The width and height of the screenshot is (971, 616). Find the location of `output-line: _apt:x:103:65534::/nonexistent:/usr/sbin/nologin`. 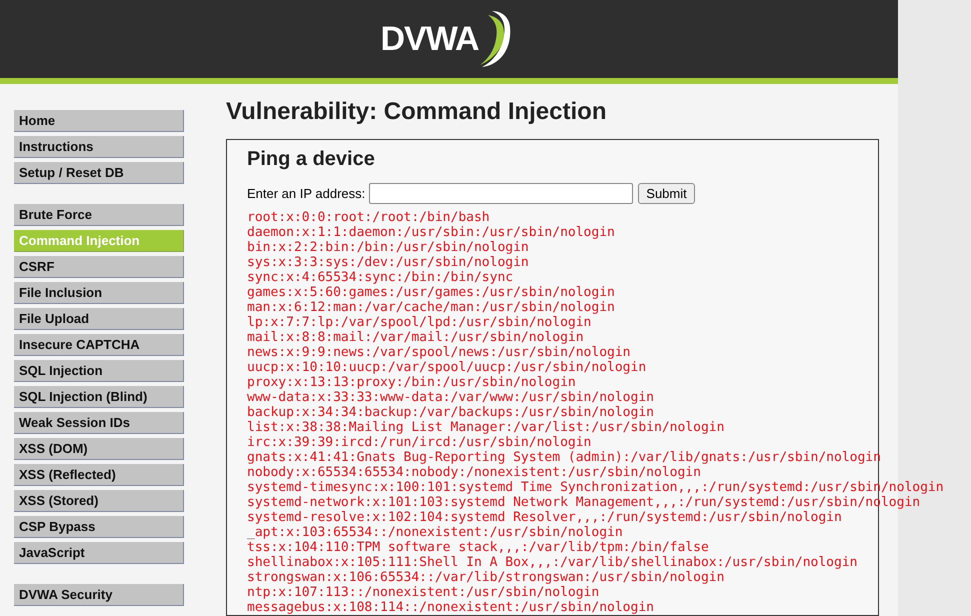

output-line: _apt:x:103:65534::/nonexistent:/usr/sbin/nologin is located at coordinates (435, 532).